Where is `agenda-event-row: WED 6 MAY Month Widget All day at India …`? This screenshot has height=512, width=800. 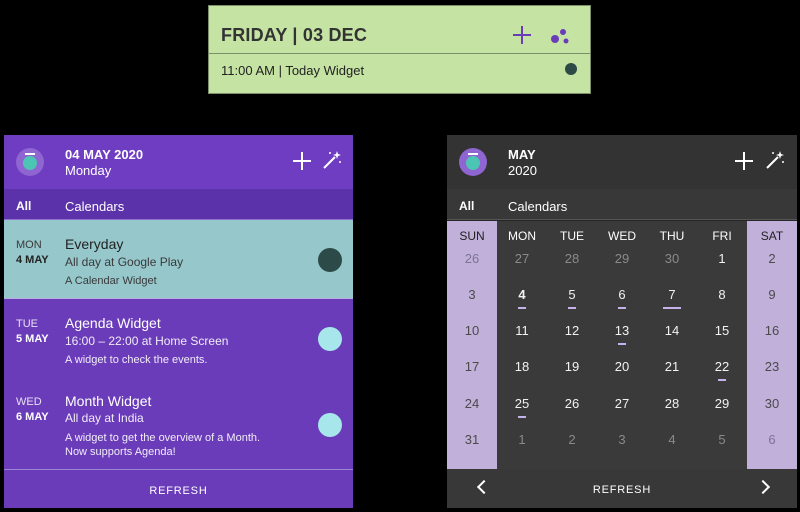 agenda-event-row: WED 6 MAY Month Widget All day at India … is located at coordinates (178, 424).